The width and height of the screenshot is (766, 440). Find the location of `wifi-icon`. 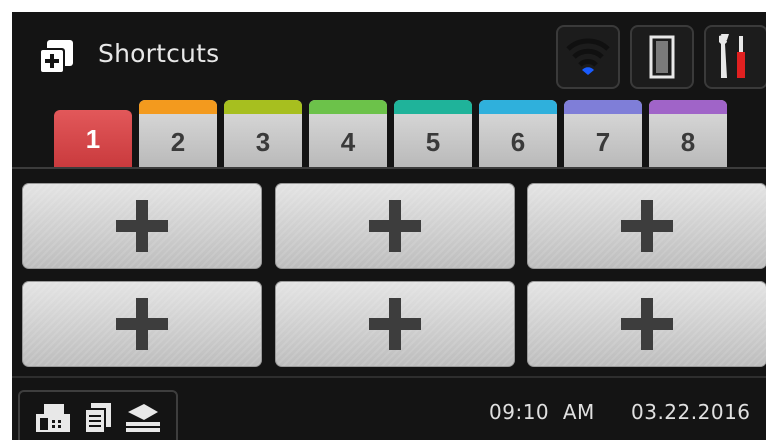

wifi-icon is located at coordinates (588, 56).